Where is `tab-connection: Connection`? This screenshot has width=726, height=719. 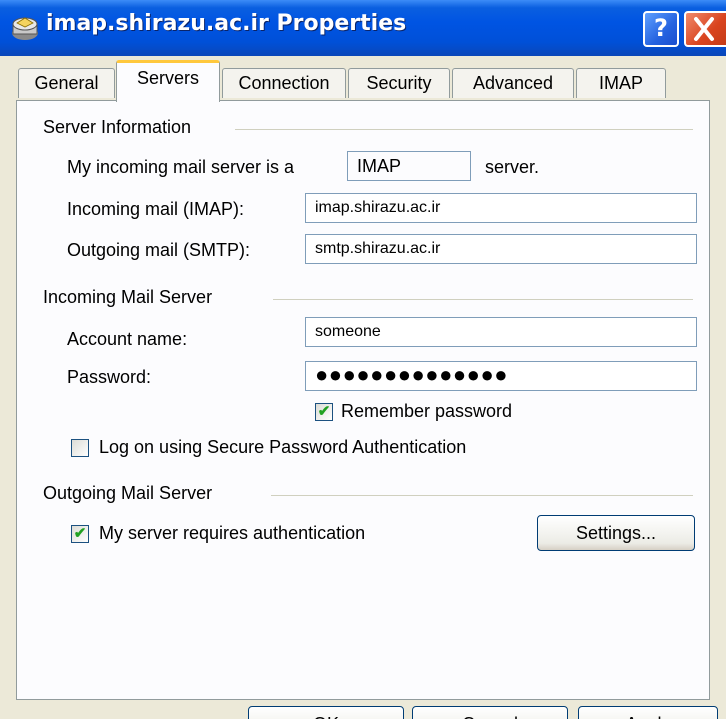 tab-connection: Connection is located at coordinates (284, 83).